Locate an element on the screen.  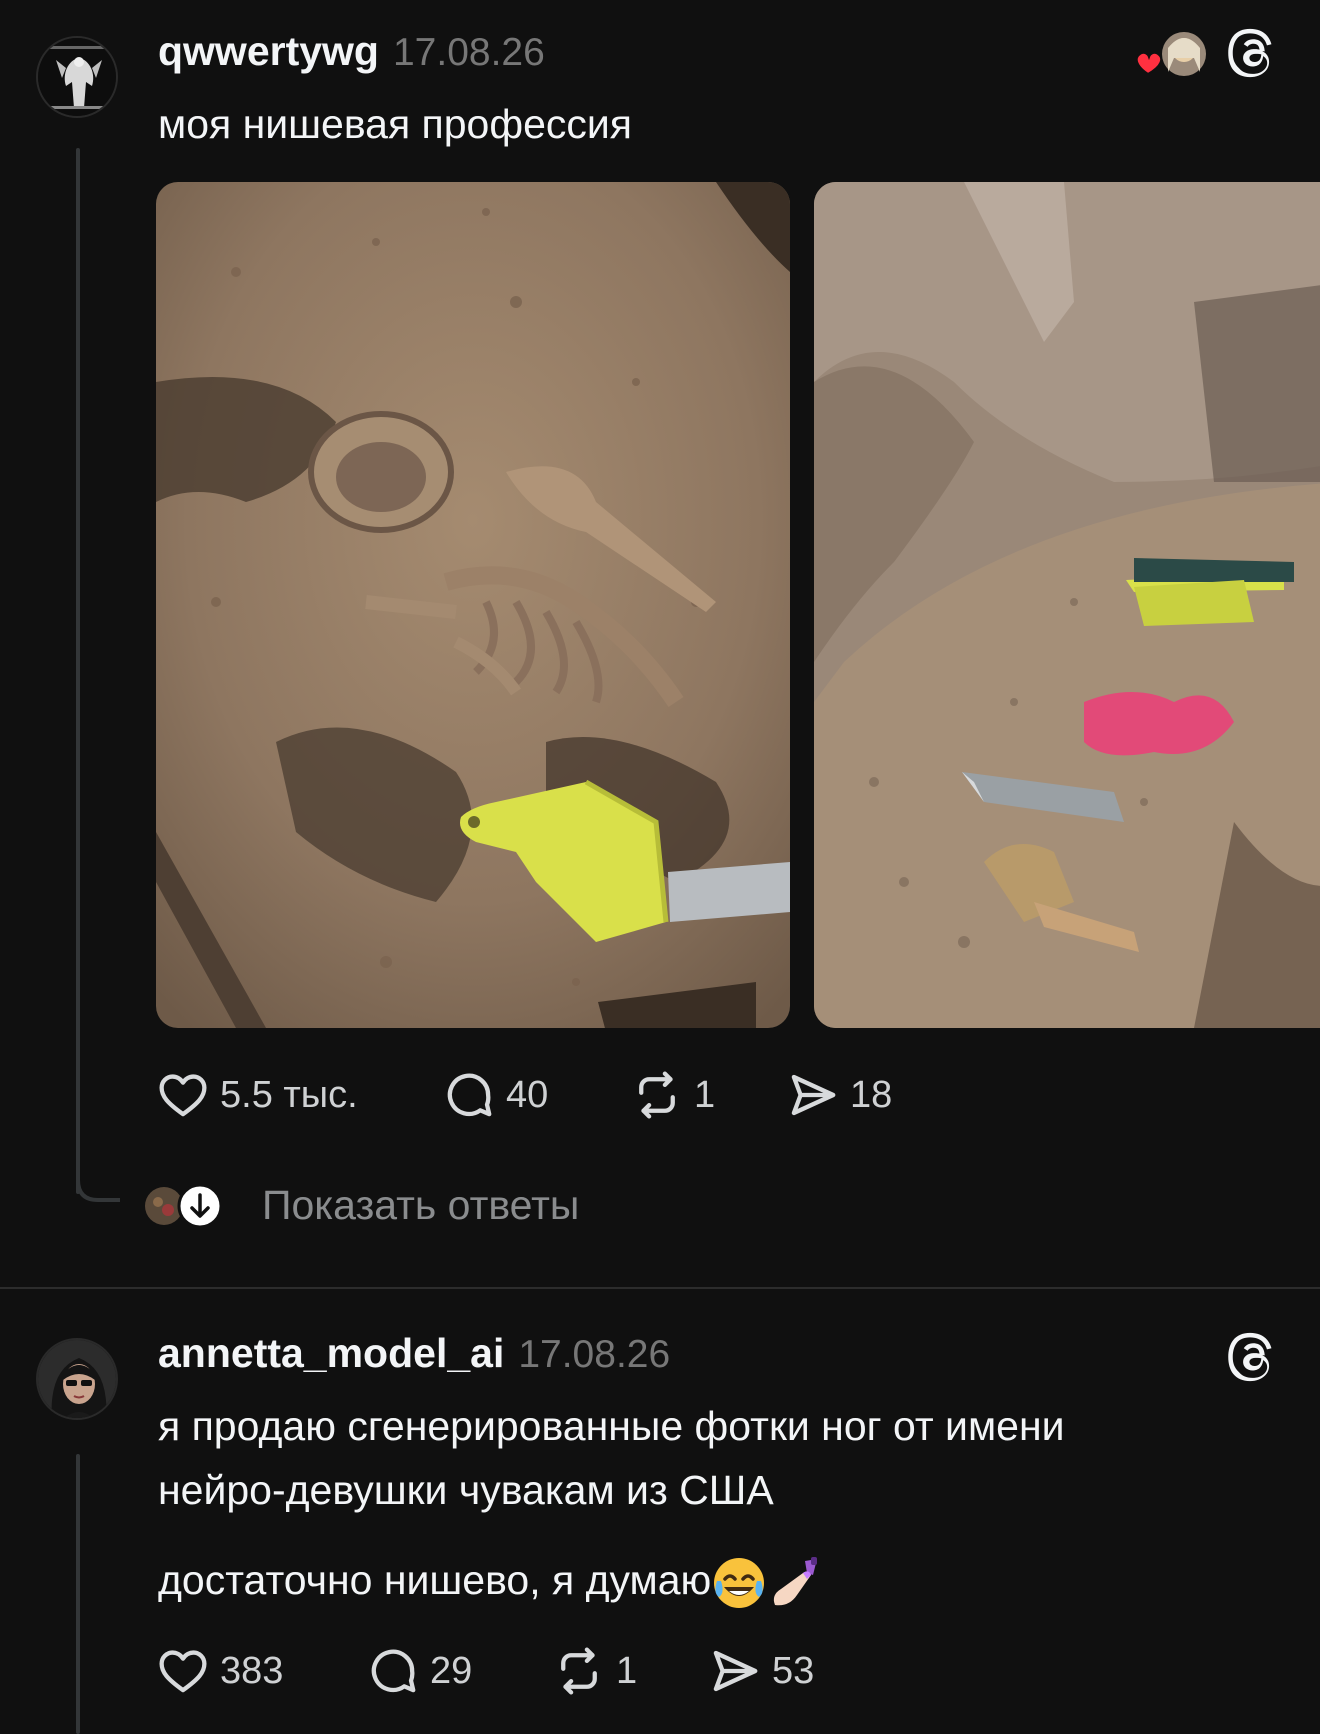
share-button: 18 is located at coordinates (839, 1095).